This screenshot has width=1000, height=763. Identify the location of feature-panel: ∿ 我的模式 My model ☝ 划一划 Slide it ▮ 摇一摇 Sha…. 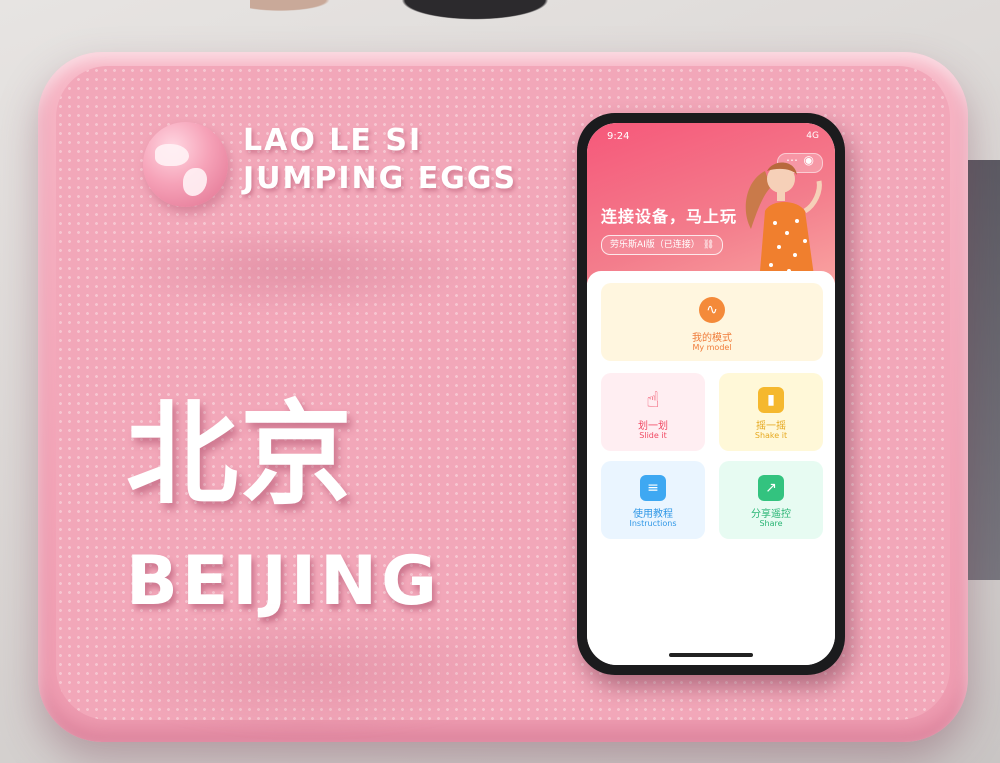
(711, 468).